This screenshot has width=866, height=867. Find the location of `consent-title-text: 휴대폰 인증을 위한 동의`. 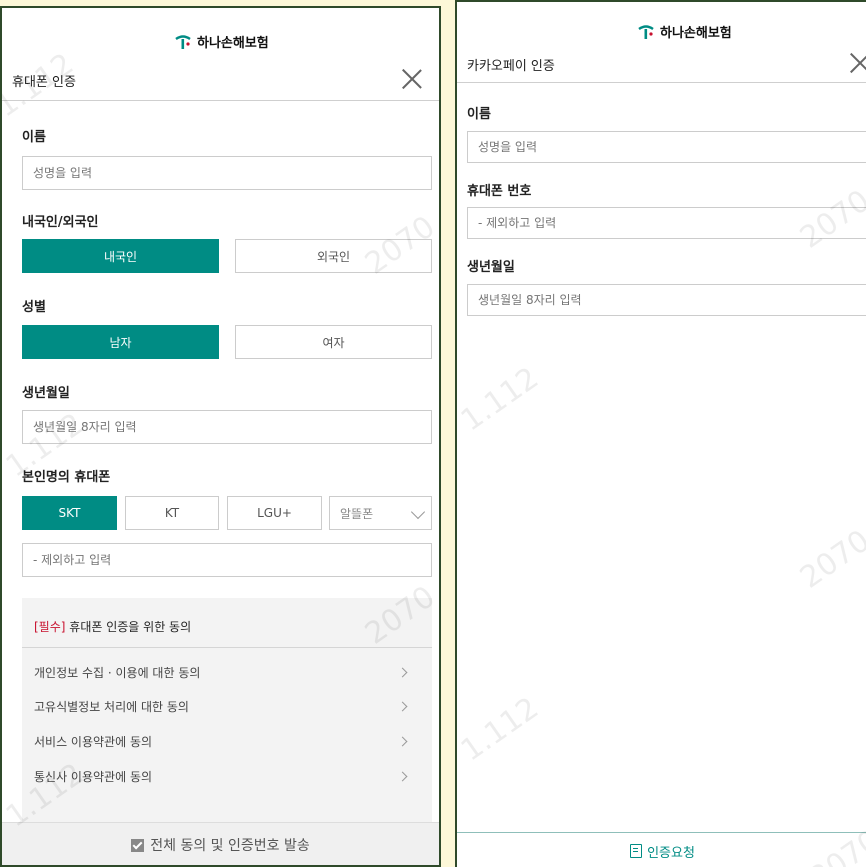

consent-title-text: 휴대폰 인증을 위한 동의 is located at coordinates (130, 627).